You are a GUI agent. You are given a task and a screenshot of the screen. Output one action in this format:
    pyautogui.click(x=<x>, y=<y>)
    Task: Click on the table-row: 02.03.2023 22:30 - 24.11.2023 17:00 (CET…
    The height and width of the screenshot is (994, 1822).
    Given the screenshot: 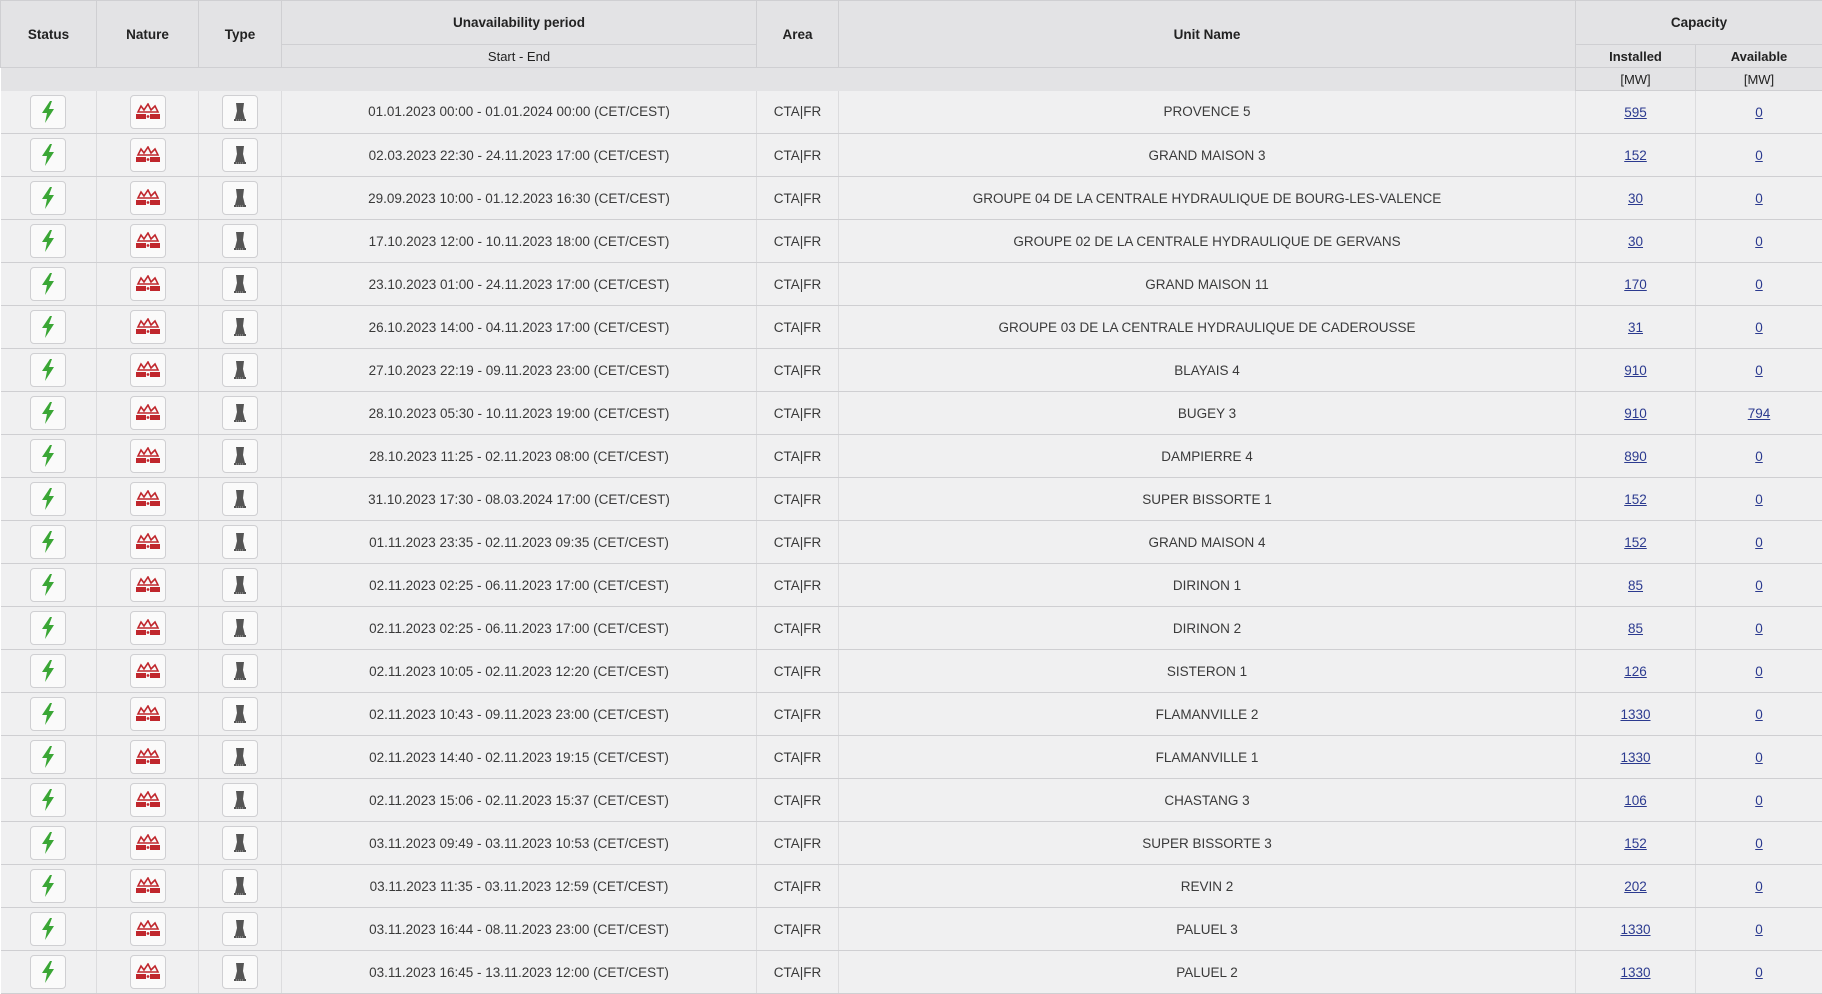 What is the action you would take?
    pyautogui.click(x=911, y=155)
    